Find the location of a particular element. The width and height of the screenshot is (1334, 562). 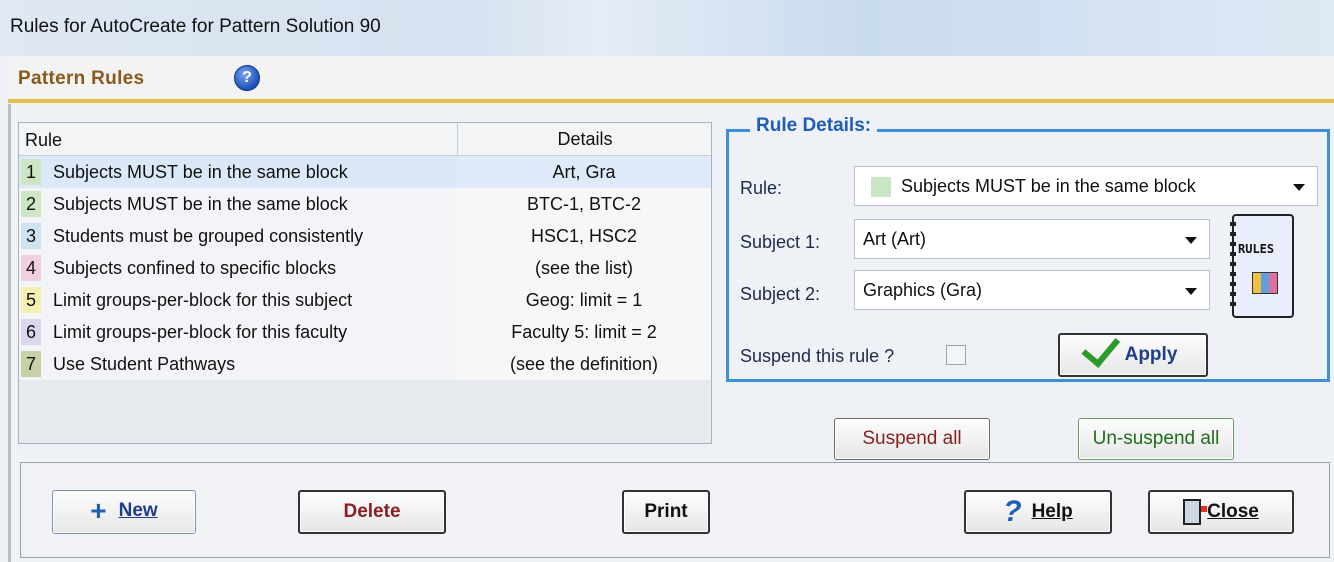

rule-type-select: Subjects MUST be in the same block is located at coordinates (1086, 186).